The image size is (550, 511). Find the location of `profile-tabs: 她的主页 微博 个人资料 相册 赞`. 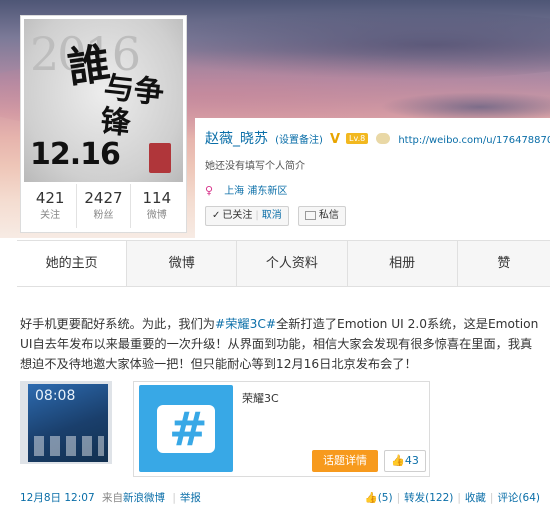

profile-tabs: 她的主页 微博 个人资料 相册 赞 is located at coordinates (283, 263).